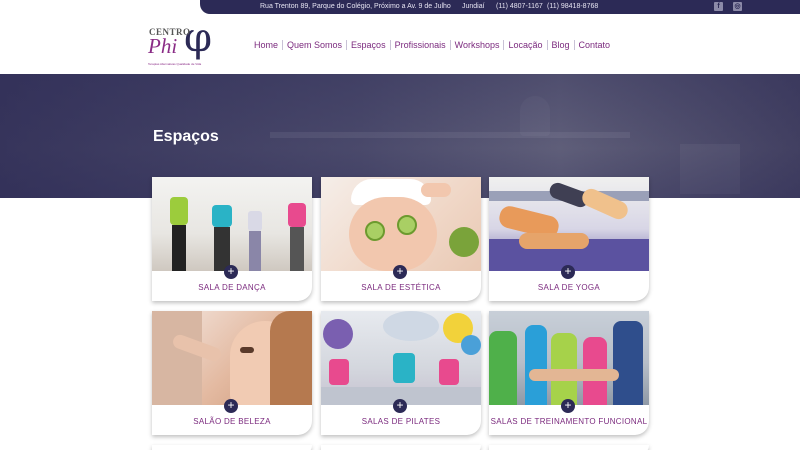  I want to click on space-card-danca: + SALA DE DANÇA, so click(232, 239).